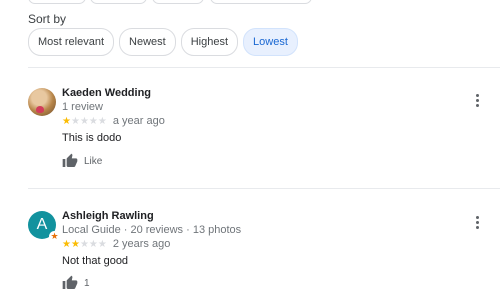 The width and height of the screenshot is (500, 302). I want to click on like-button: 1, so click(76, 283).